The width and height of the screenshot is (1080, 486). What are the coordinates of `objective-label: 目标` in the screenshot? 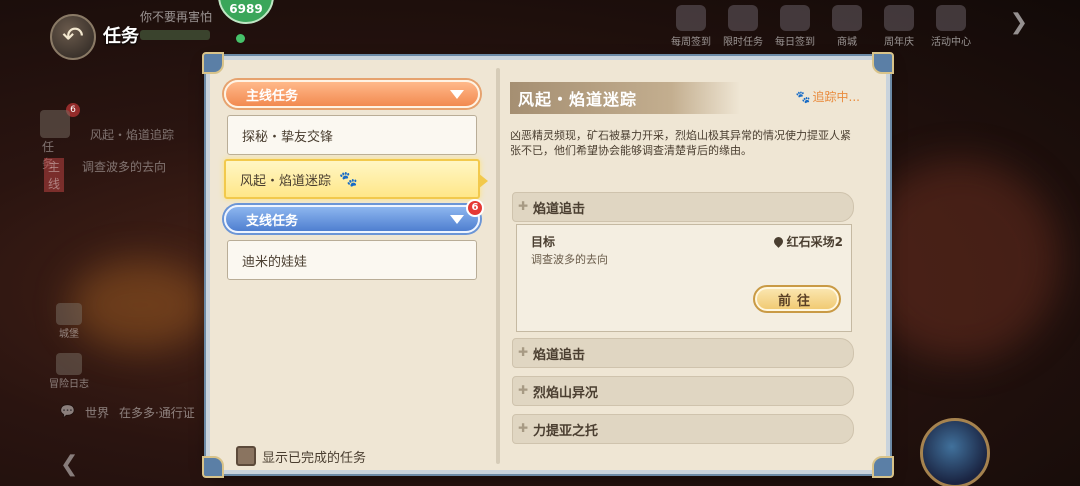 It's located at (543, 242).